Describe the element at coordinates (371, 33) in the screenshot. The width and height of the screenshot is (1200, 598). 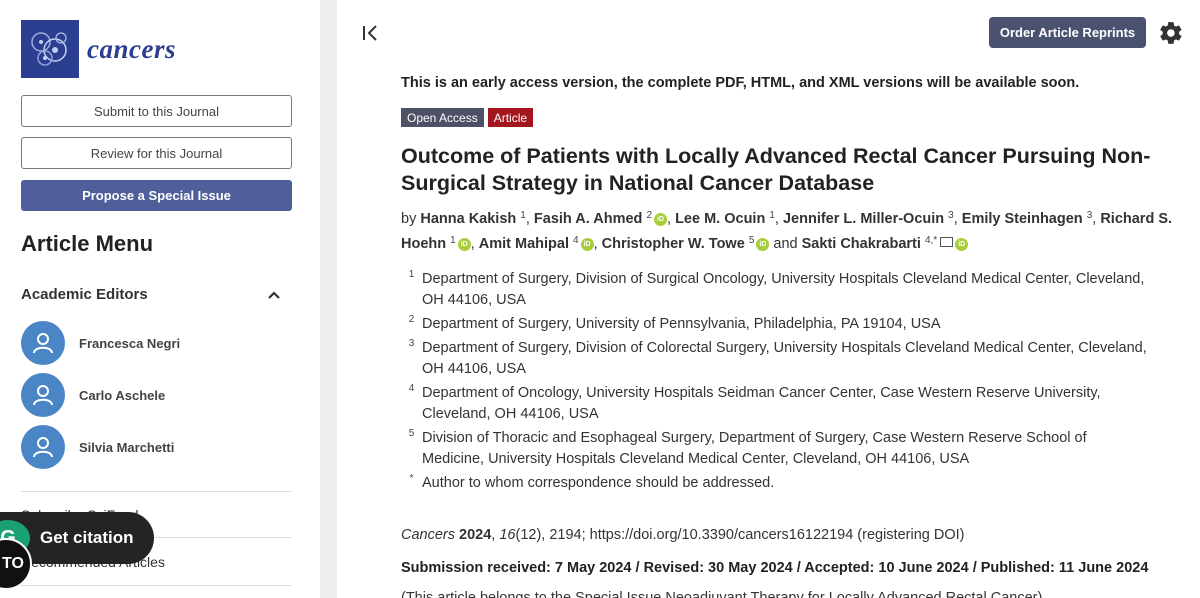
I see `collapse-sidebar-icon` at that location.